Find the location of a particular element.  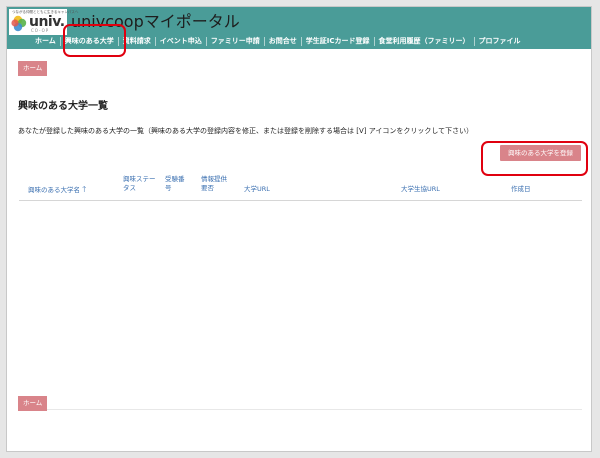

coop-logo-icon is located at coordinates (19, 23).